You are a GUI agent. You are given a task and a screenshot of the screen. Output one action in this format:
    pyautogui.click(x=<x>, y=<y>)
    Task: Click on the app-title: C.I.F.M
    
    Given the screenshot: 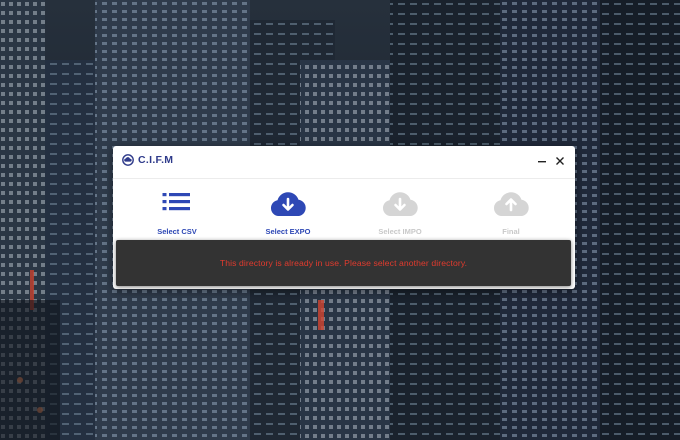 What is the action you would take?
    pyautogui.click(x=156, y=160)
    